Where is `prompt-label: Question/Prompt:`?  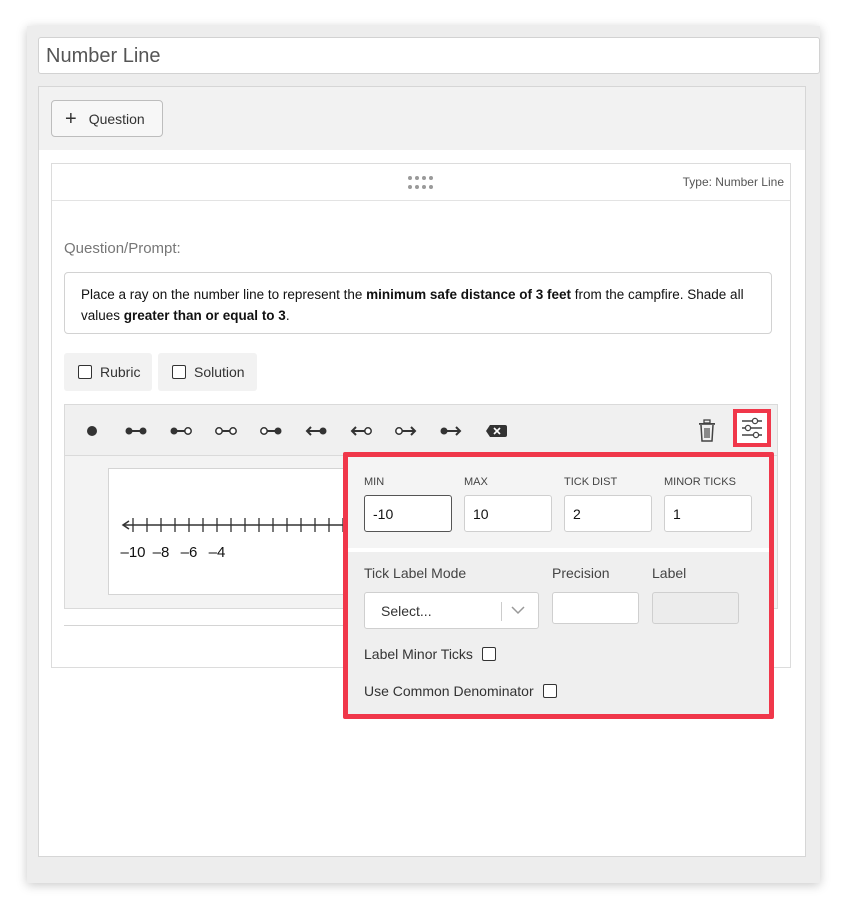
prompt-label: Question/Prompt: is located at coordinates (122, 248).